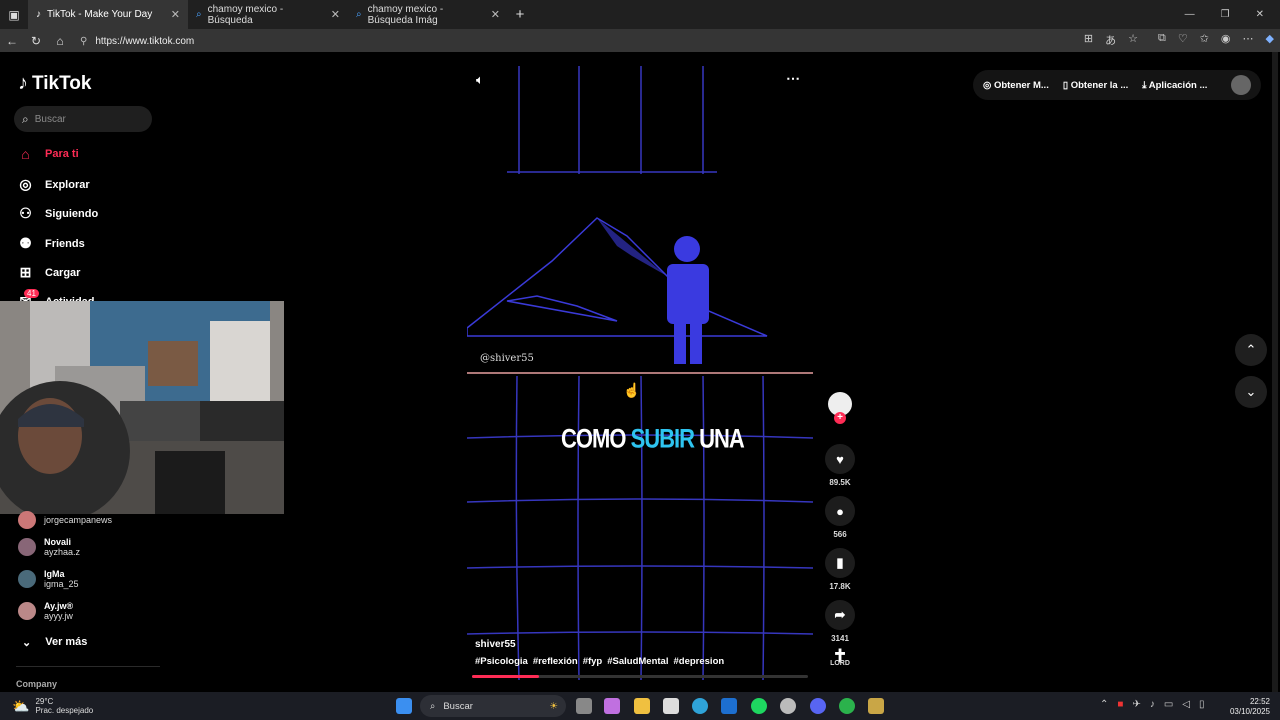 This screenshot has width=1280, height=720. Describe the element at coordinates (553, 706) in the screenshot. I see `search-highlight-icon: ☀` at that location.